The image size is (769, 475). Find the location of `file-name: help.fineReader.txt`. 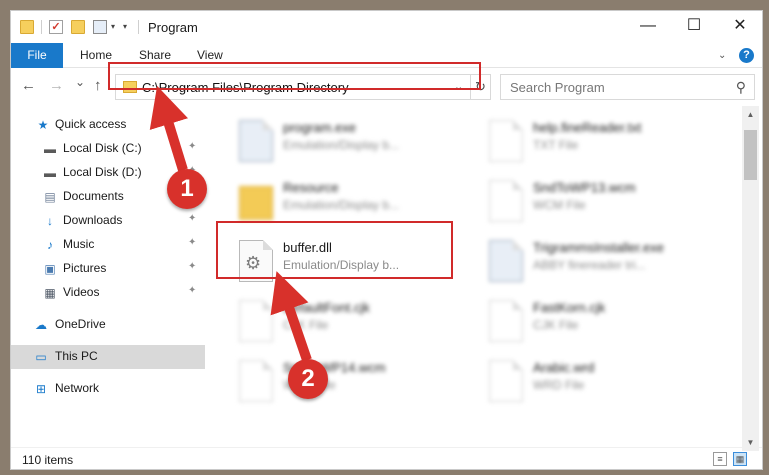

file-name: help.fineReader.txt is located at coordinates (587, 127).